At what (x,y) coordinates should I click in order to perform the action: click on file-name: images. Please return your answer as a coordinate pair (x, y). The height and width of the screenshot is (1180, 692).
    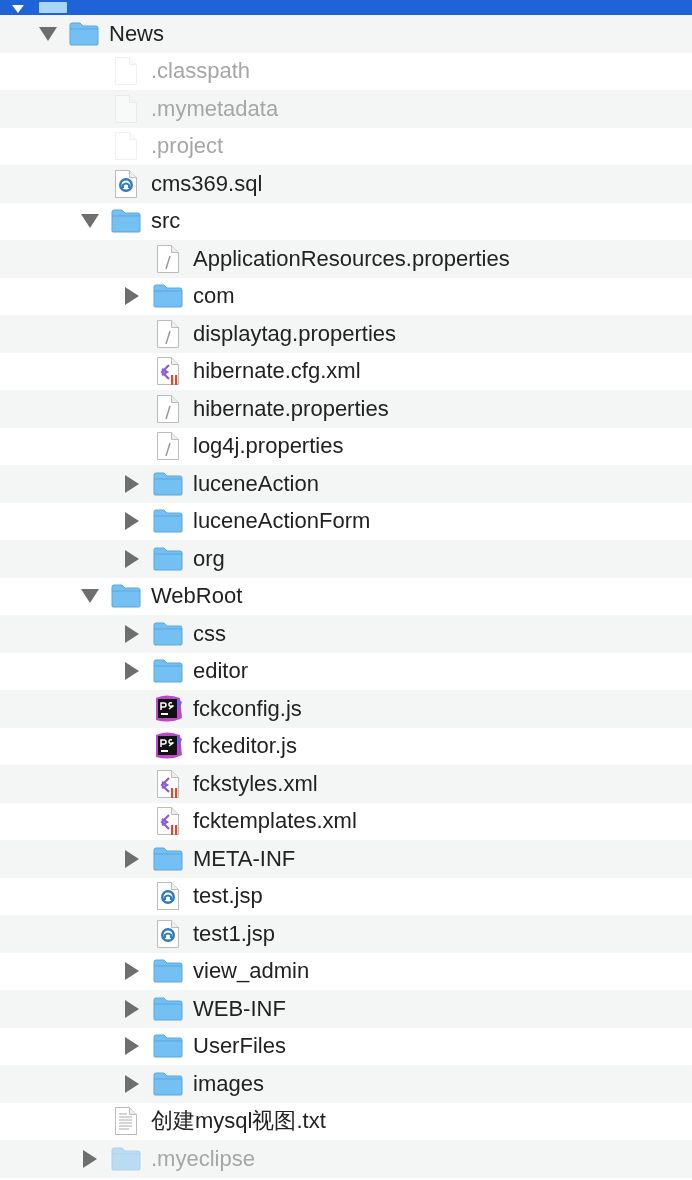
    Looking at the image, I should click on (228, 1083).